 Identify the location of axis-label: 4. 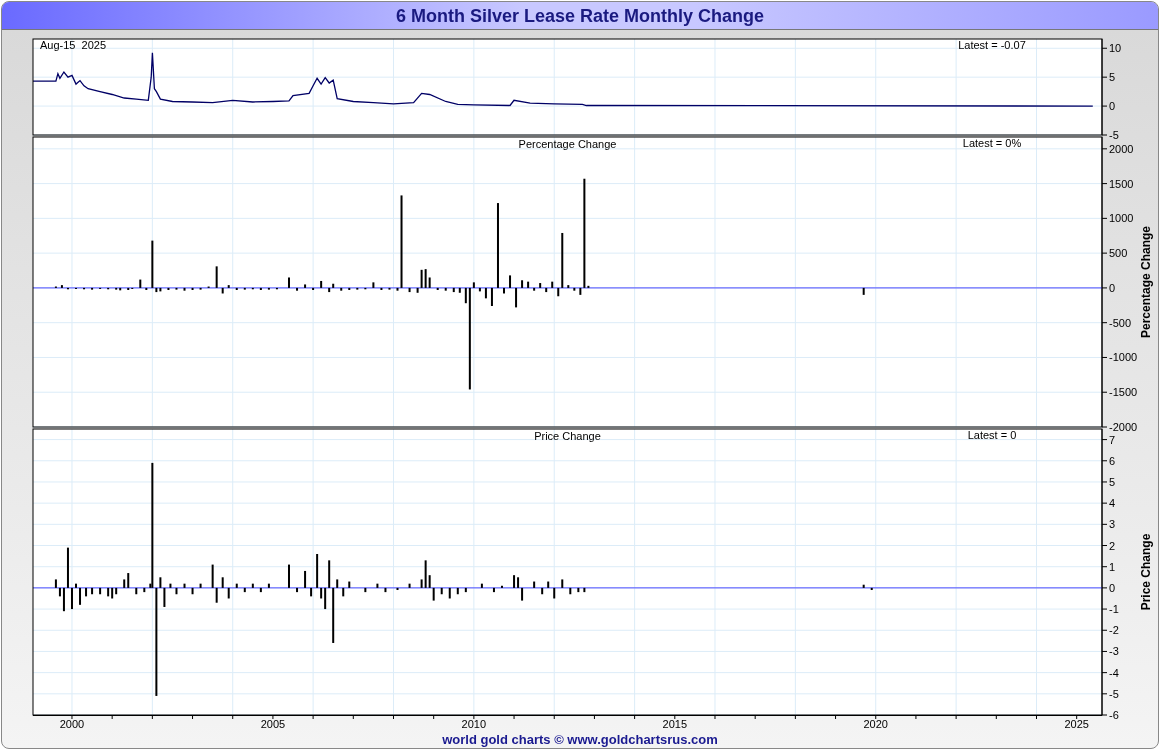
(1112, 503).